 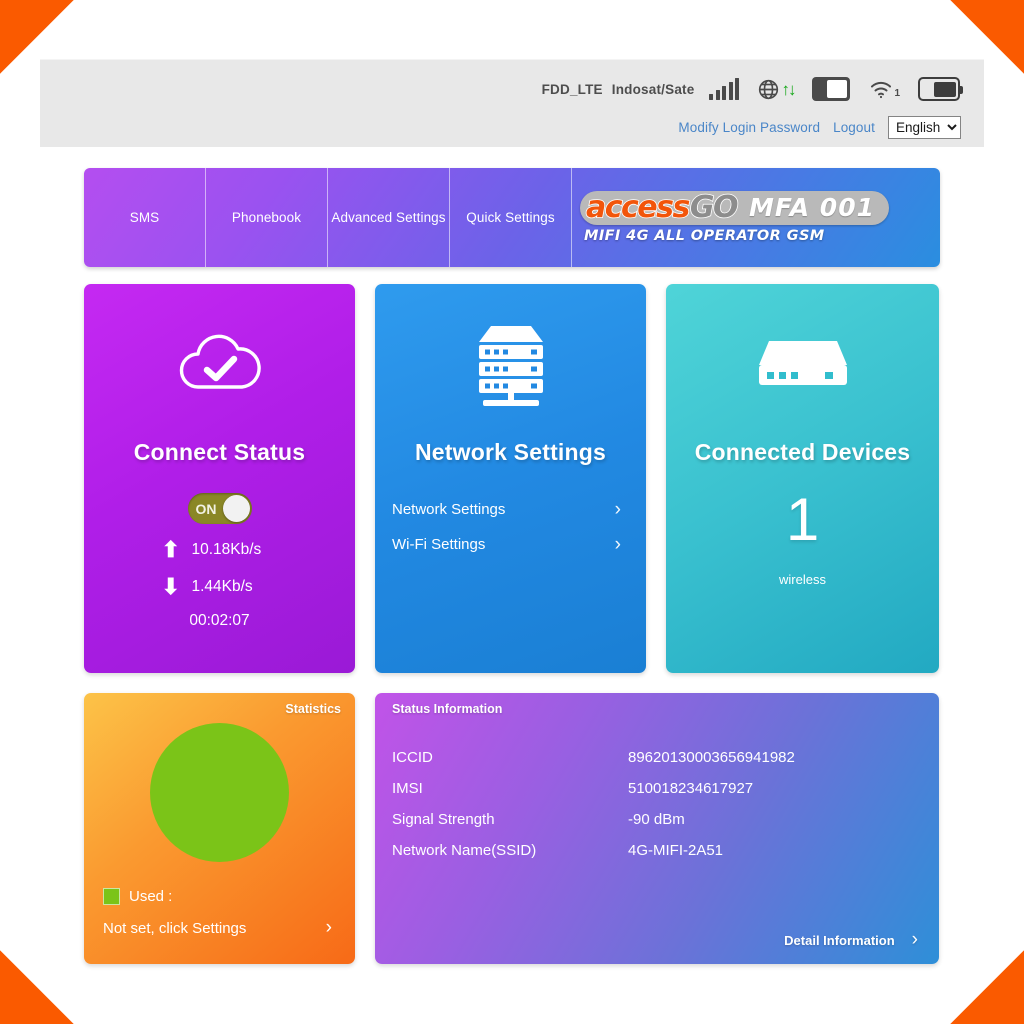 I want to click on logout-link: Logout, so click(x=854, y=127).